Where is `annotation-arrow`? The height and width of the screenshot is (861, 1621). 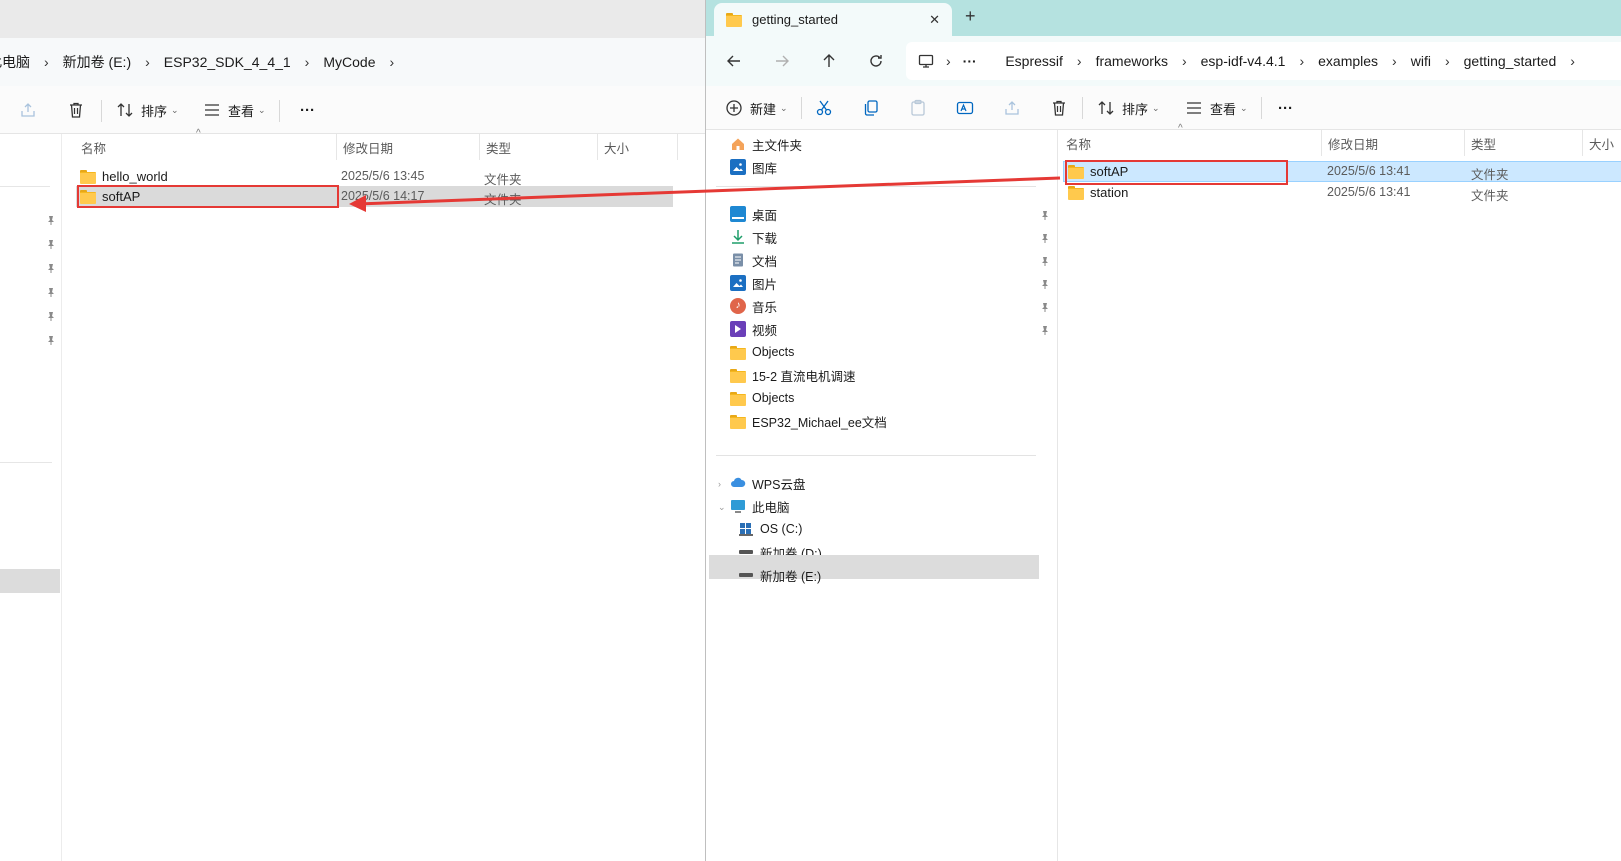 annotation-arrow is located at coordinates (705, 194).